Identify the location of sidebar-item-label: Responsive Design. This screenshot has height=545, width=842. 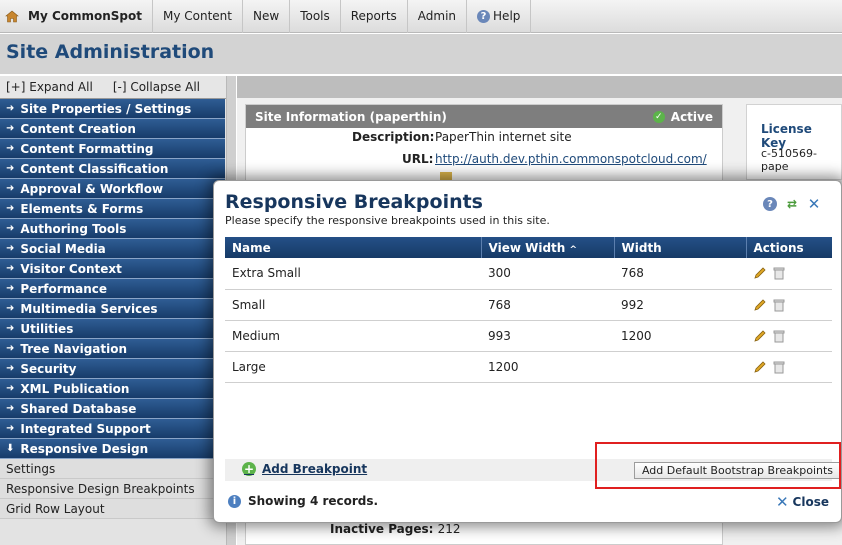
(84, 448).